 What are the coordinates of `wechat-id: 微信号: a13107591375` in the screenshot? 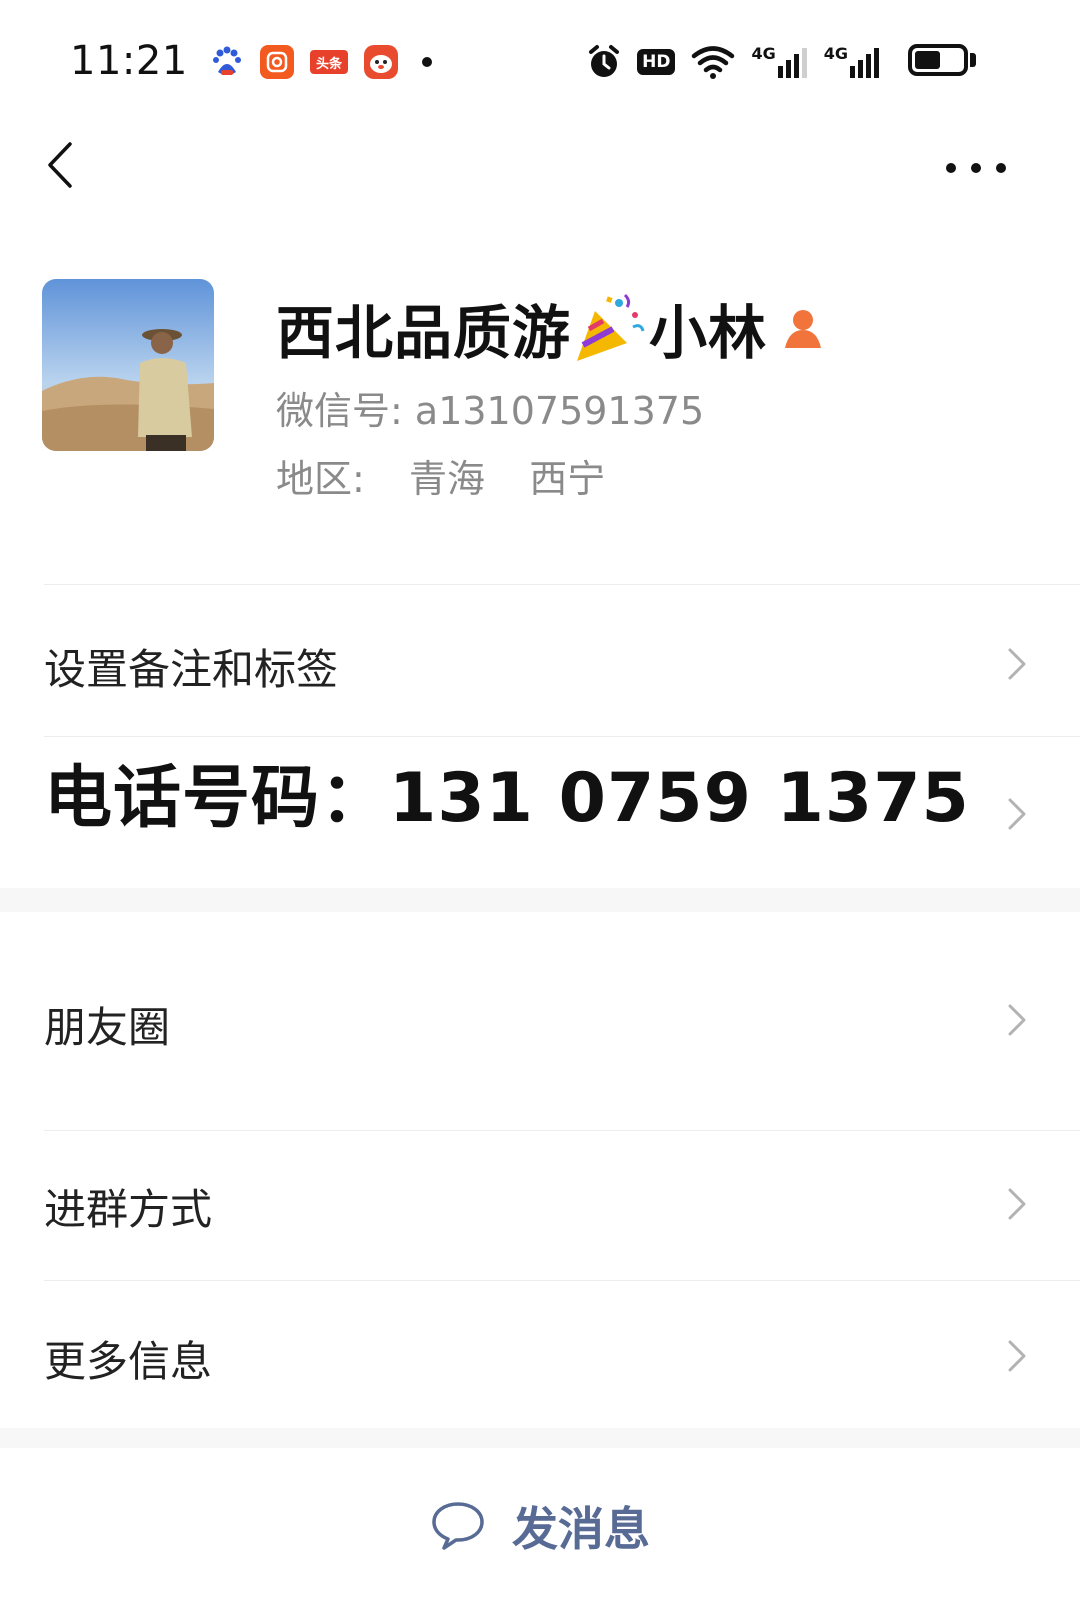 It's located at (490, 407).